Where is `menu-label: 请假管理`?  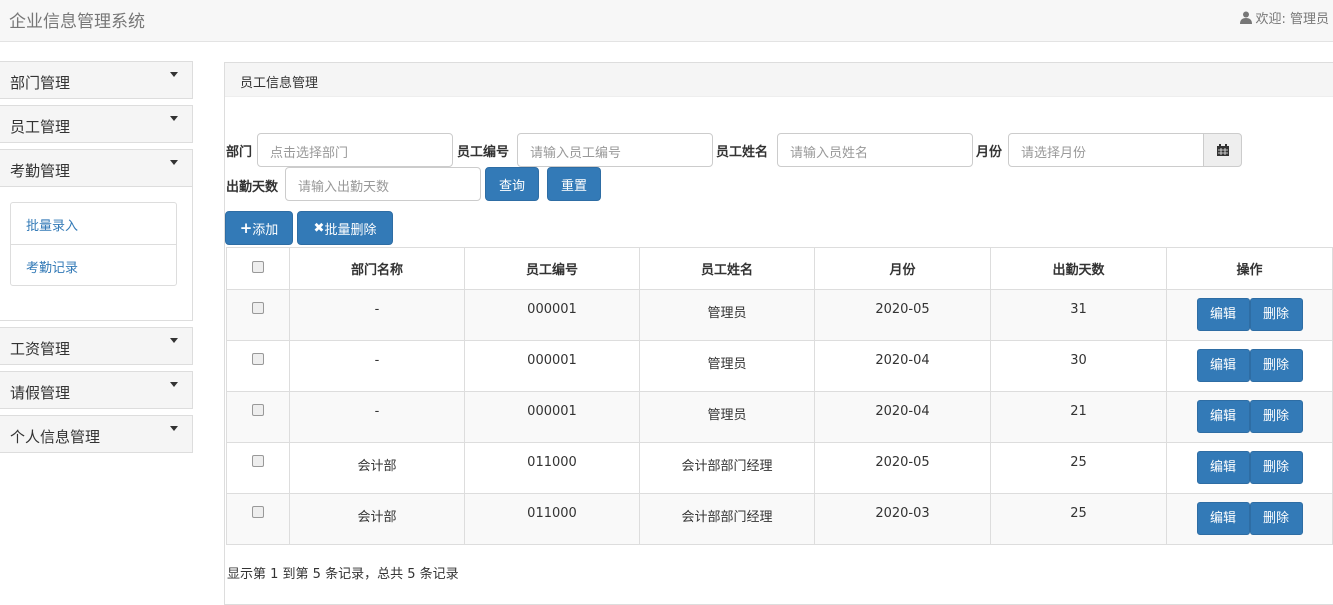 menu-label: 请假管理 is located at coordinates (40, 393).